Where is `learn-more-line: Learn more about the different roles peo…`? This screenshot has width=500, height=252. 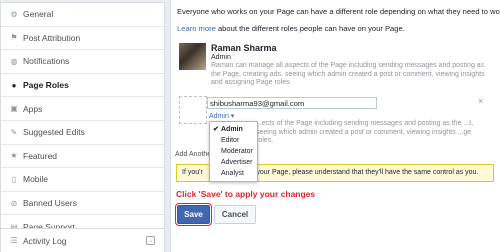
learn-more-line: Learn more about the different roles peo… is located at coordinates (291, 28).